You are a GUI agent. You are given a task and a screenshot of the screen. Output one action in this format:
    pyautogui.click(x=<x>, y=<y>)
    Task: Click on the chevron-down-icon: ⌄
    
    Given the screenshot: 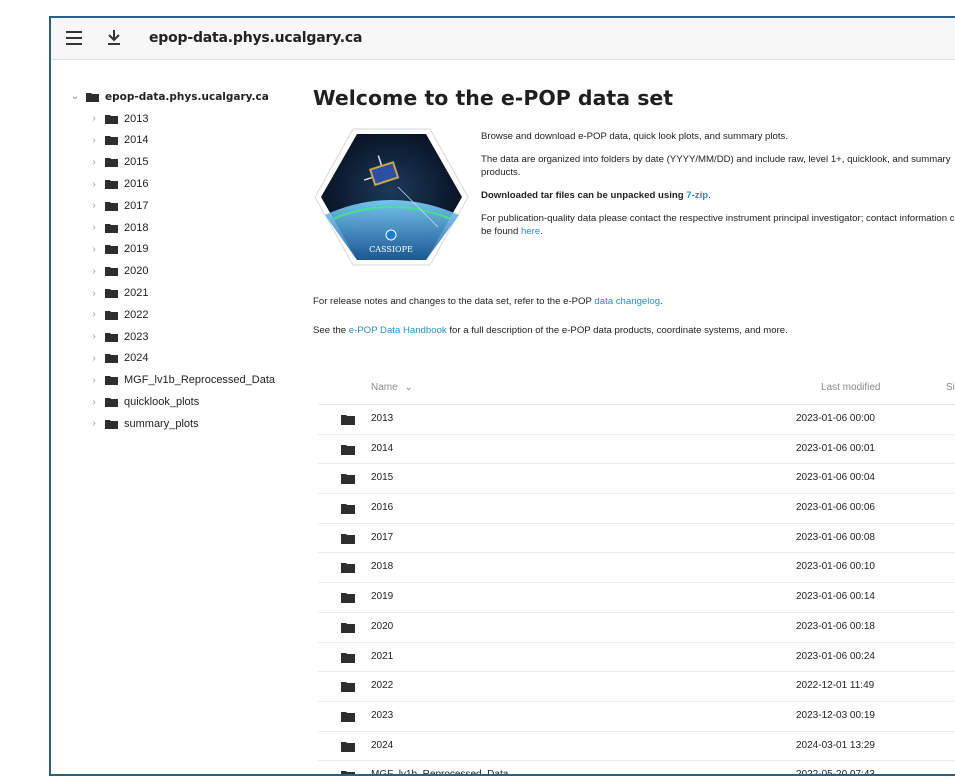 What is the action you would take?
    pyautogui.click(x=75, y=96)
    